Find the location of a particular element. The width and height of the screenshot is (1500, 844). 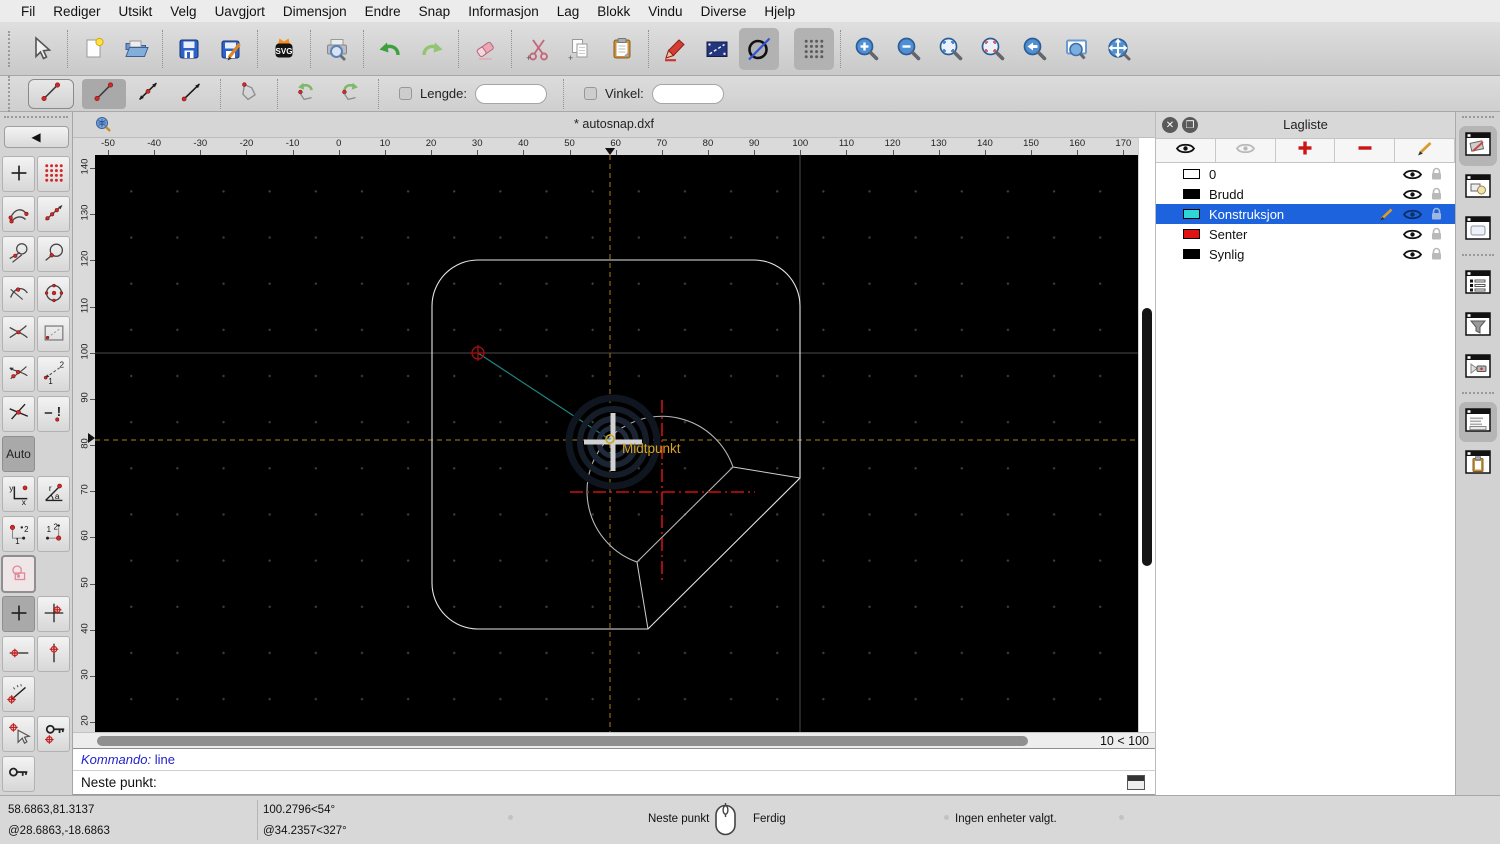

zoom-select-button is located at coordinates (993, 49).